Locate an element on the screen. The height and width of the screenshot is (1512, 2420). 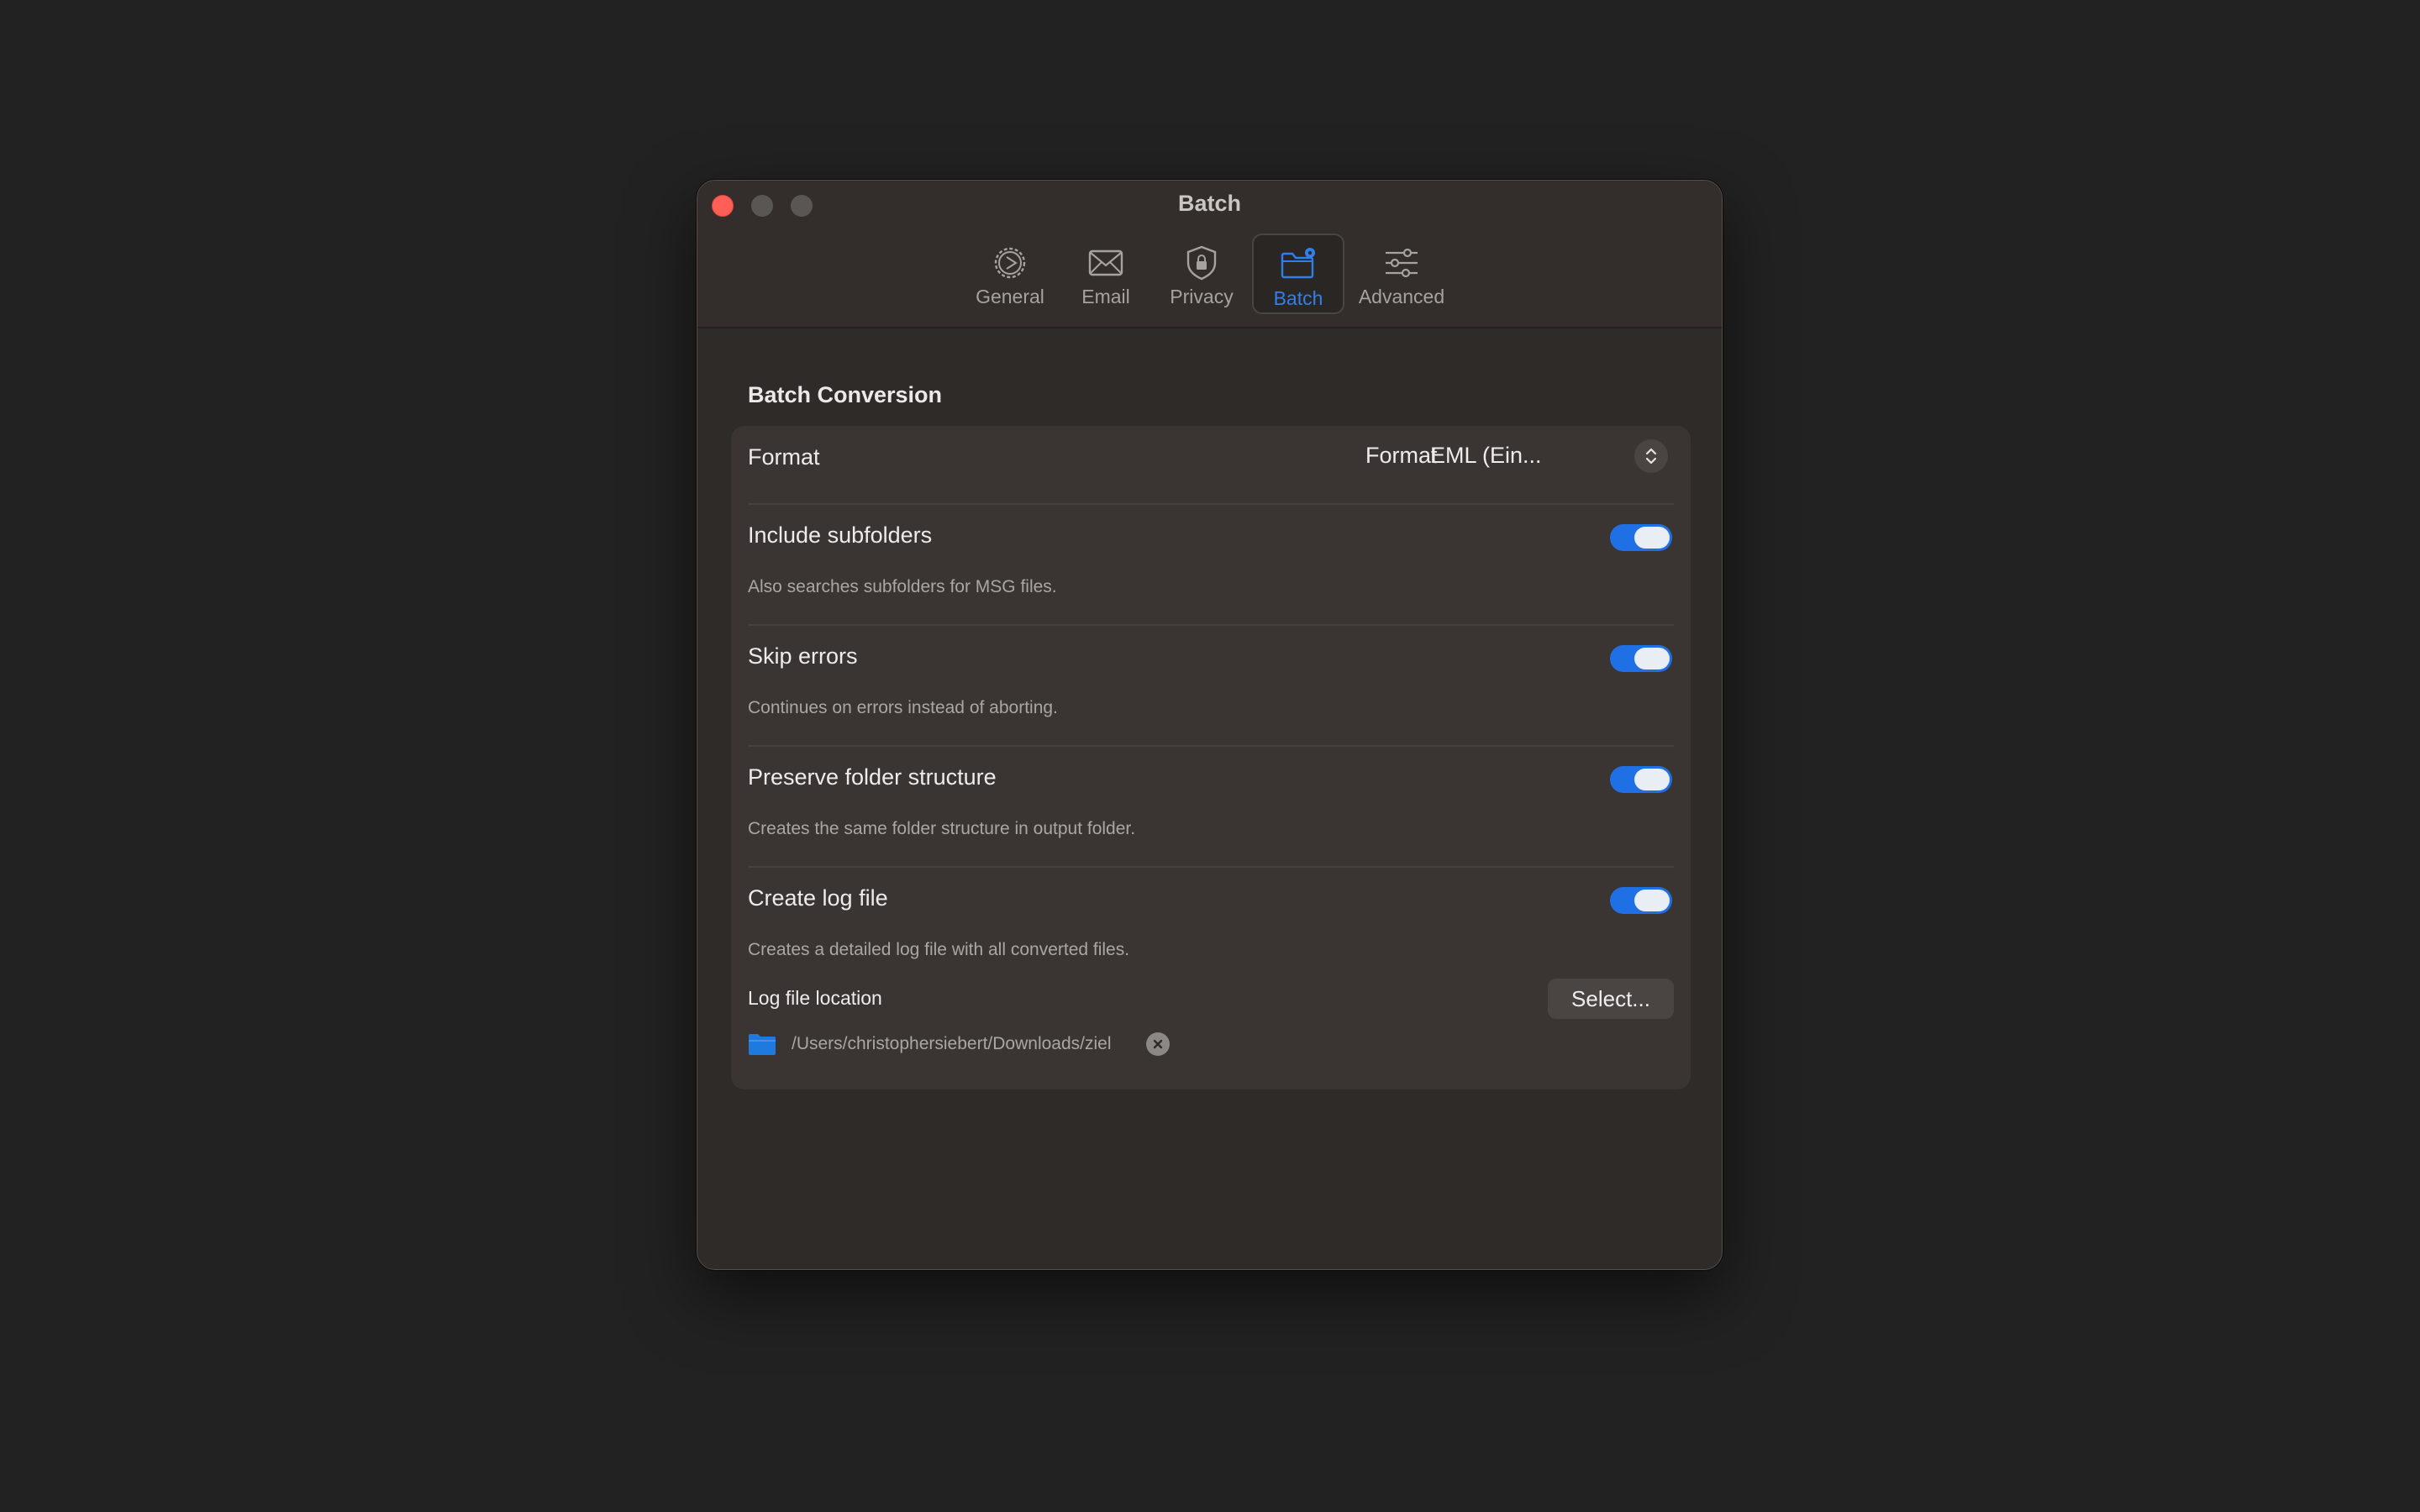
tab-privacy: Privacy is located at coordinates (1202, 274).